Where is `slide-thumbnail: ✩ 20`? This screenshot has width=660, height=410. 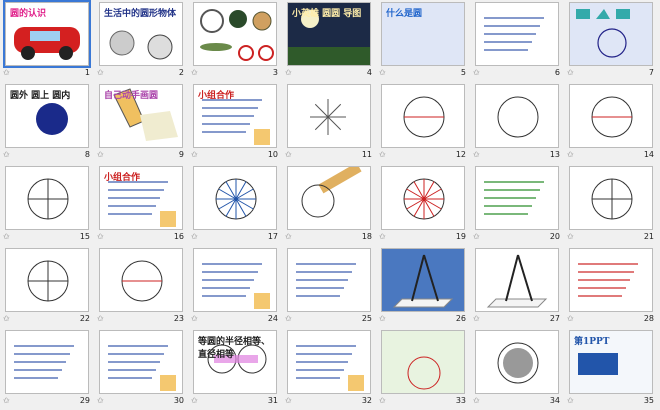 slide-thumbnail: ✩ 20 is located at coordinates (517, 205).